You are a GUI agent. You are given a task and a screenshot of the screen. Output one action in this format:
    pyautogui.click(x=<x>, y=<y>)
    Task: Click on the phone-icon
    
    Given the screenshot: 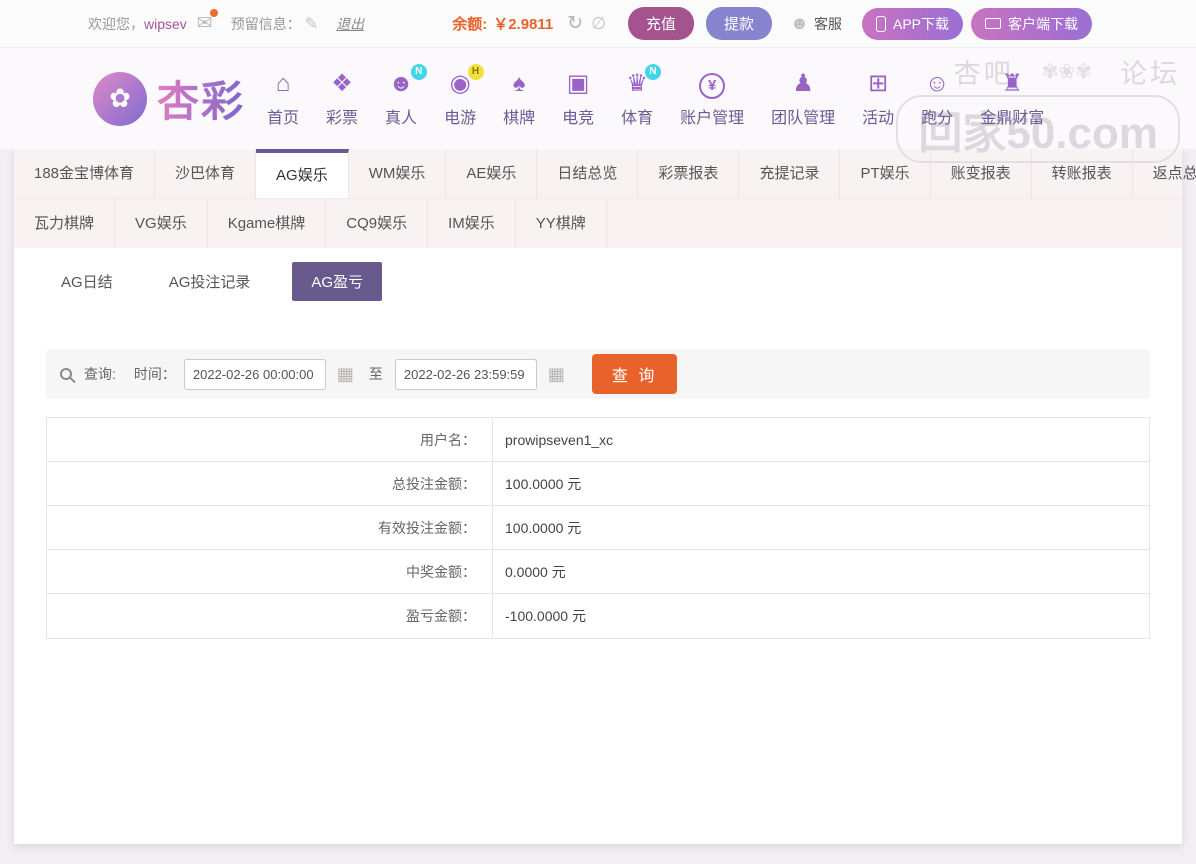 What is the action you would take?
    pyautogui.click(x=880, y=23)
    